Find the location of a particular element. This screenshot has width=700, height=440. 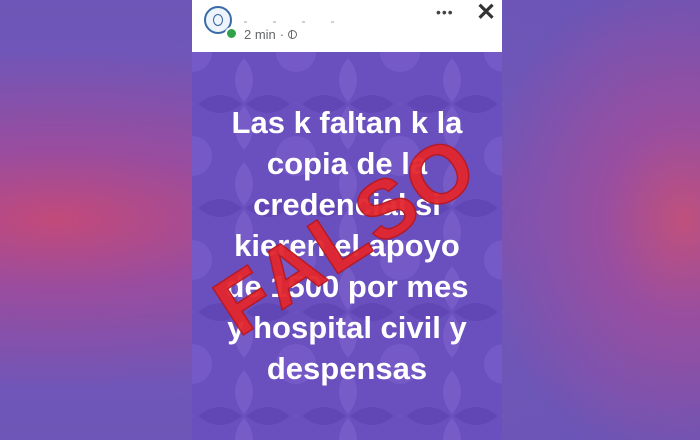

post-meta: 2 min · is located at coordinates (271, 34).